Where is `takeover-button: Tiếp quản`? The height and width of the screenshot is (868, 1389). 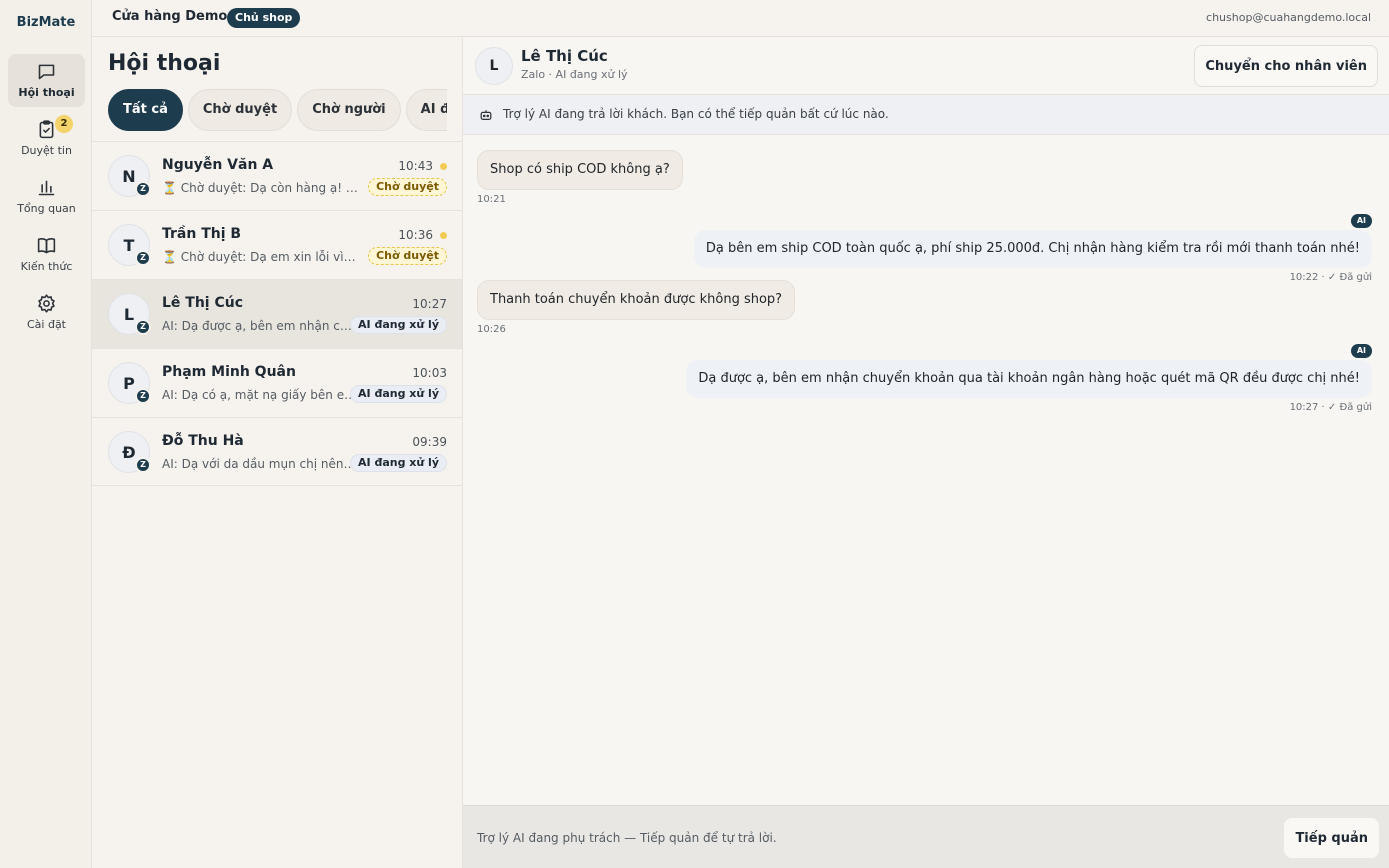 takeover-button: Tiếp quản is located at coordinates (1331, 838).